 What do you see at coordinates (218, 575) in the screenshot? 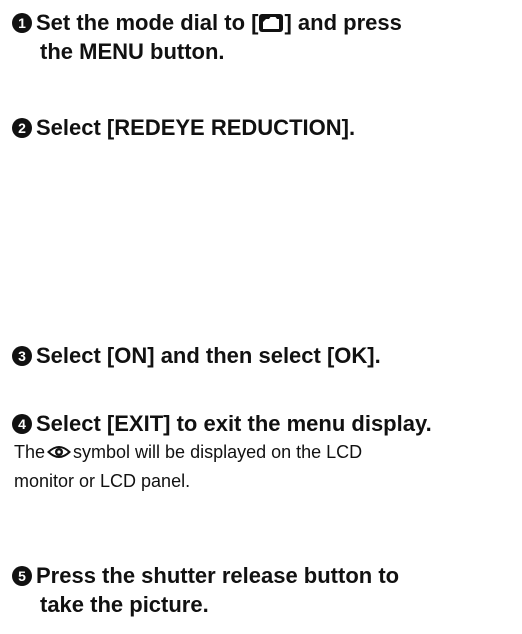
I see `step-5-text-line1: Press the shutter release button to` at bounding box center [218, 575].